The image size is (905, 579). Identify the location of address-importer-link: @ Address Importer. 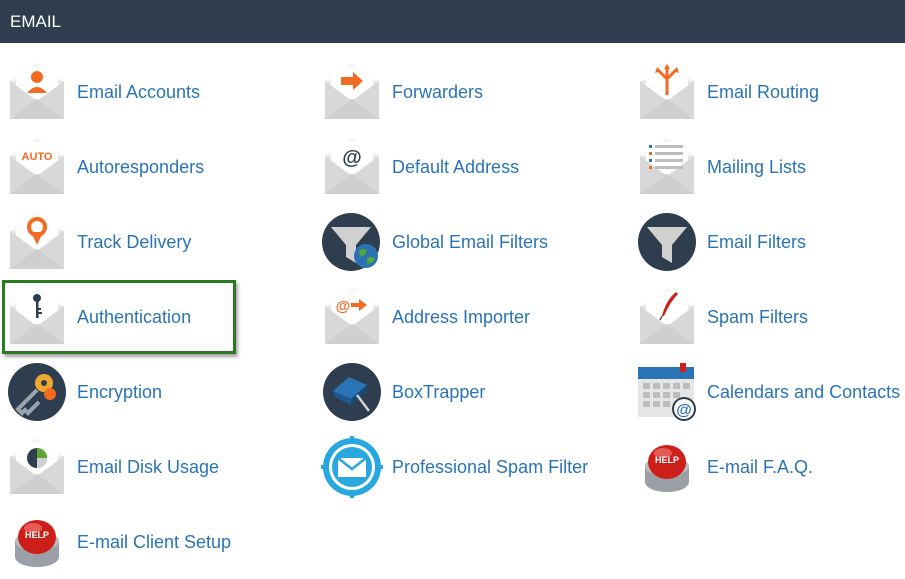
(425, 317).